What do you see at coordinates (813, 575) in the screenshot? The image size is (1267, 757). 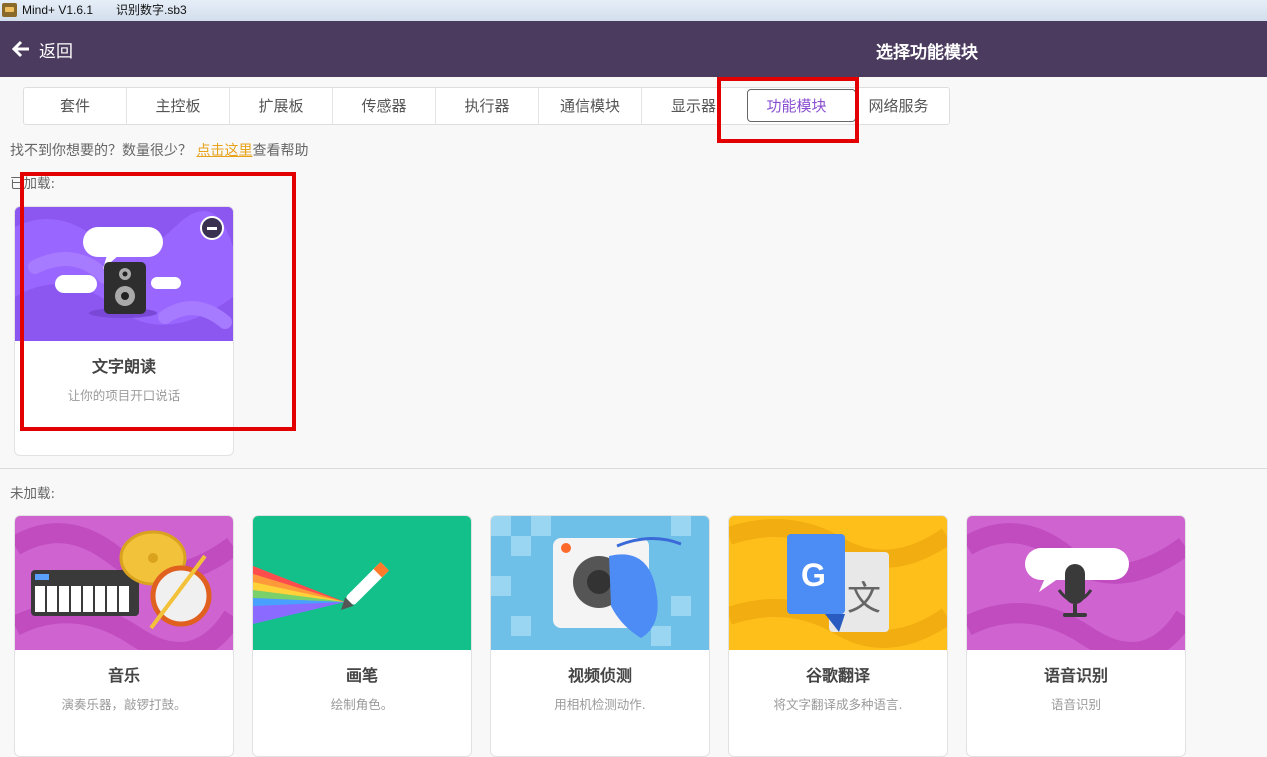 I see `svg-text: G` at bounding box center [813, 575].